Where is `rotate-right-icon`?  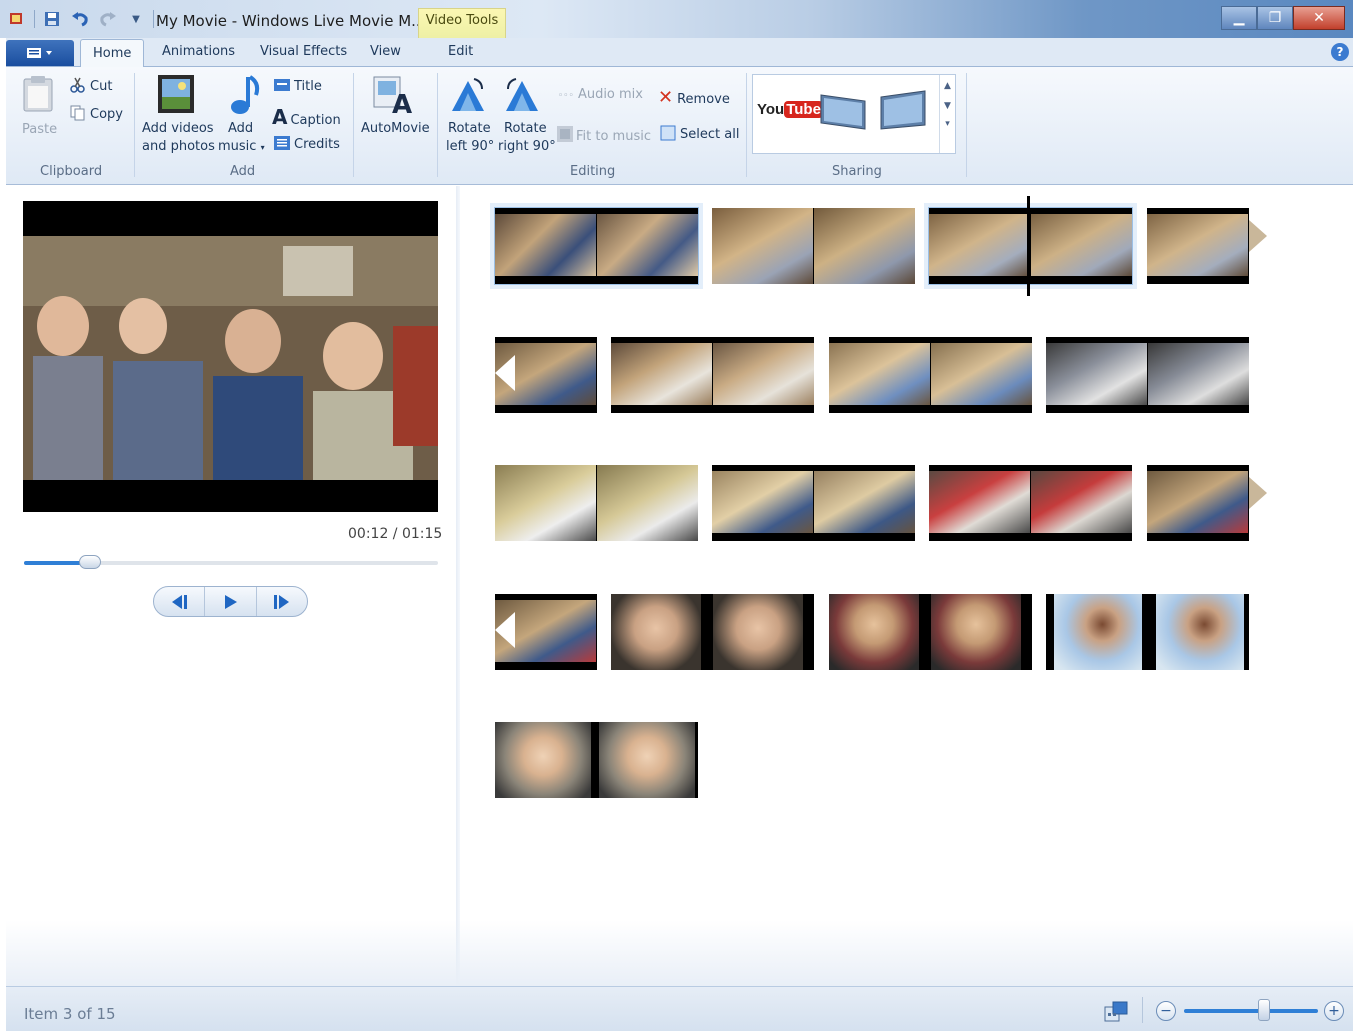
rotate-right-icon is located at coordinates (523, 96).